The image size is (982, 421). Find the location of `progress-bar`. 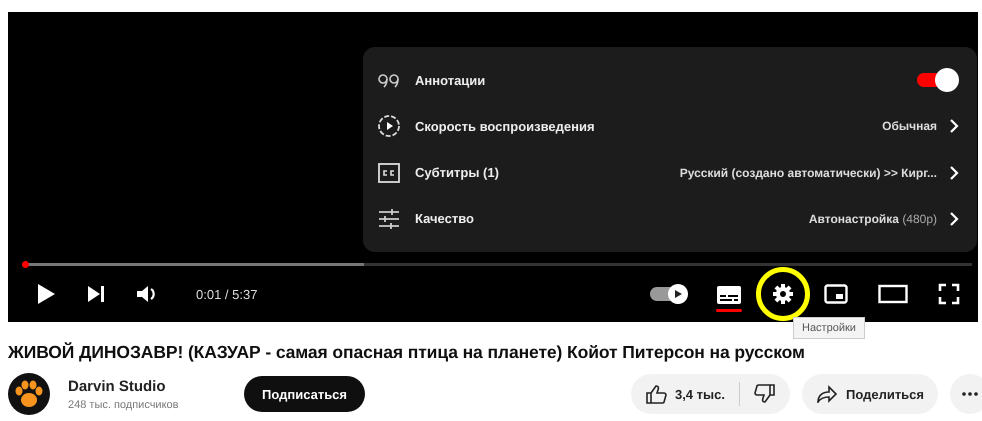

progress-bar is located at coordinates (497, 264).